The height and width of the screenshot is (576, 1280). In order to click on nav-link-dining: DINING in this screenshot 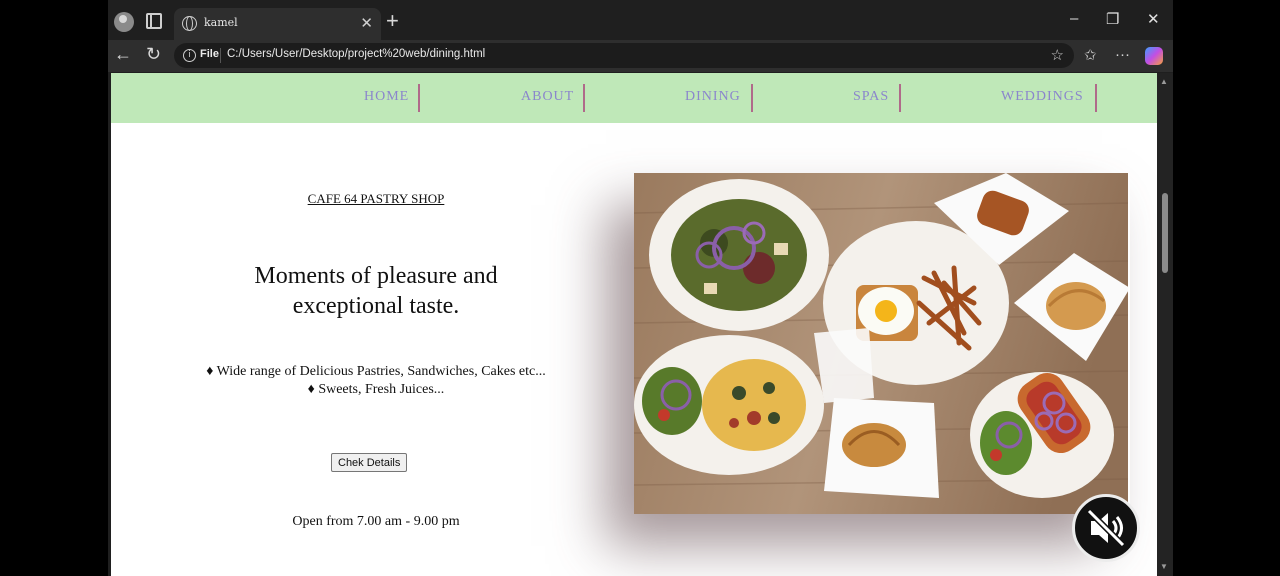, I will do `click(713, 97)`.